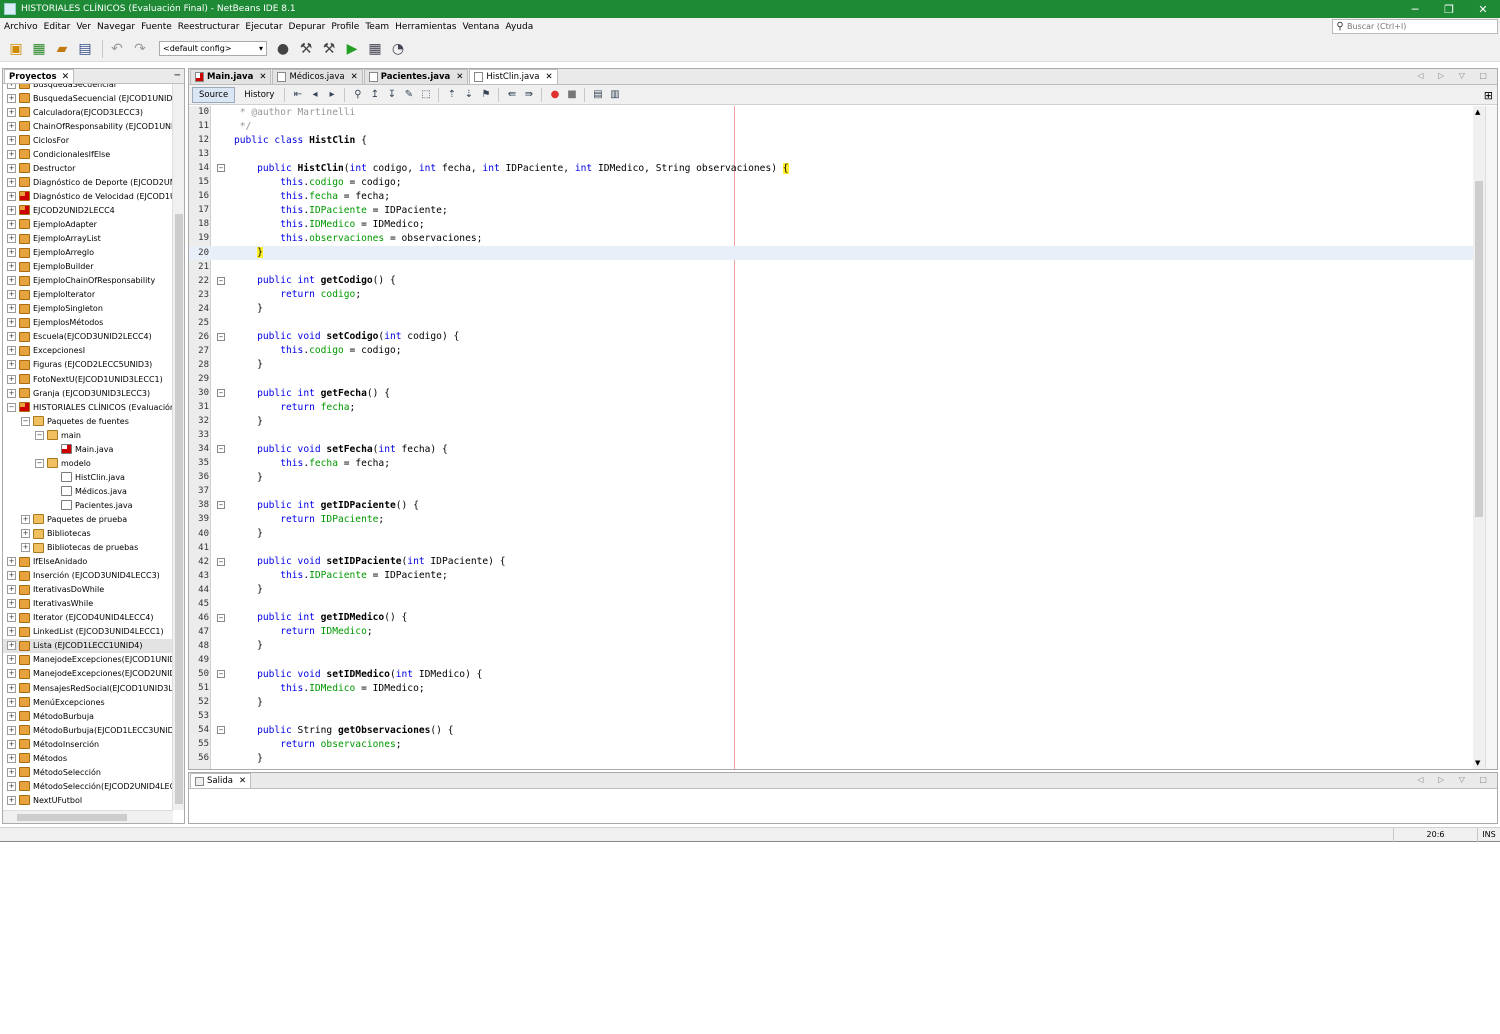  Describe the element at coordinates (88, 112) in the screenshot. I see `tree-item: + Calculadora(EJCOD3LECC3)` at that location.